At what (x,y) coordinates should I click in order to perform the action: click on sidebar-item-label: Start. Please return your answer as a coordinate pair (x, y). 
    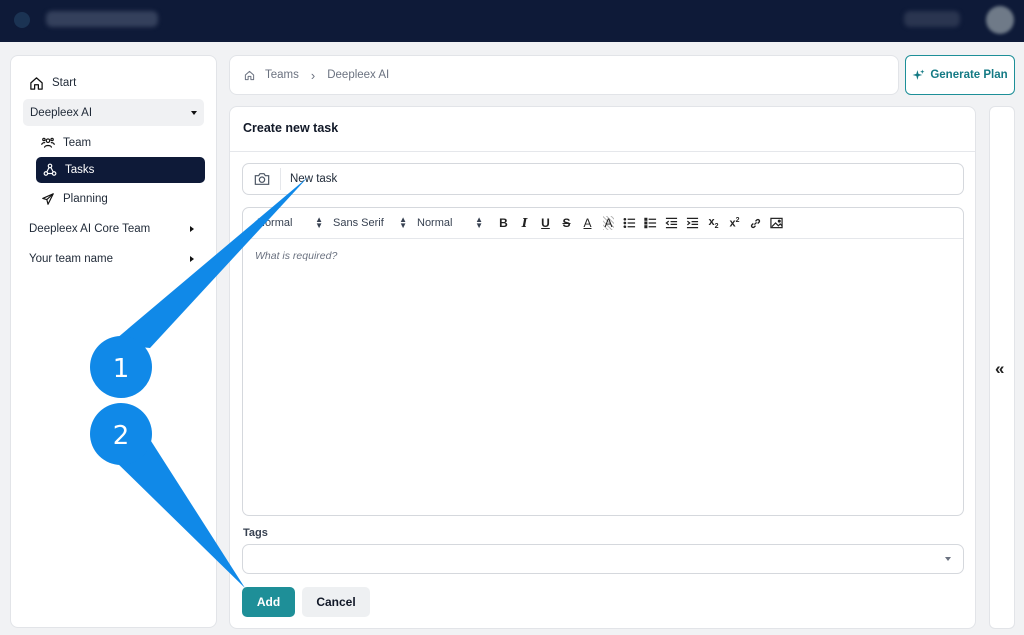
    Looking at the image, I should click on (64, 83).